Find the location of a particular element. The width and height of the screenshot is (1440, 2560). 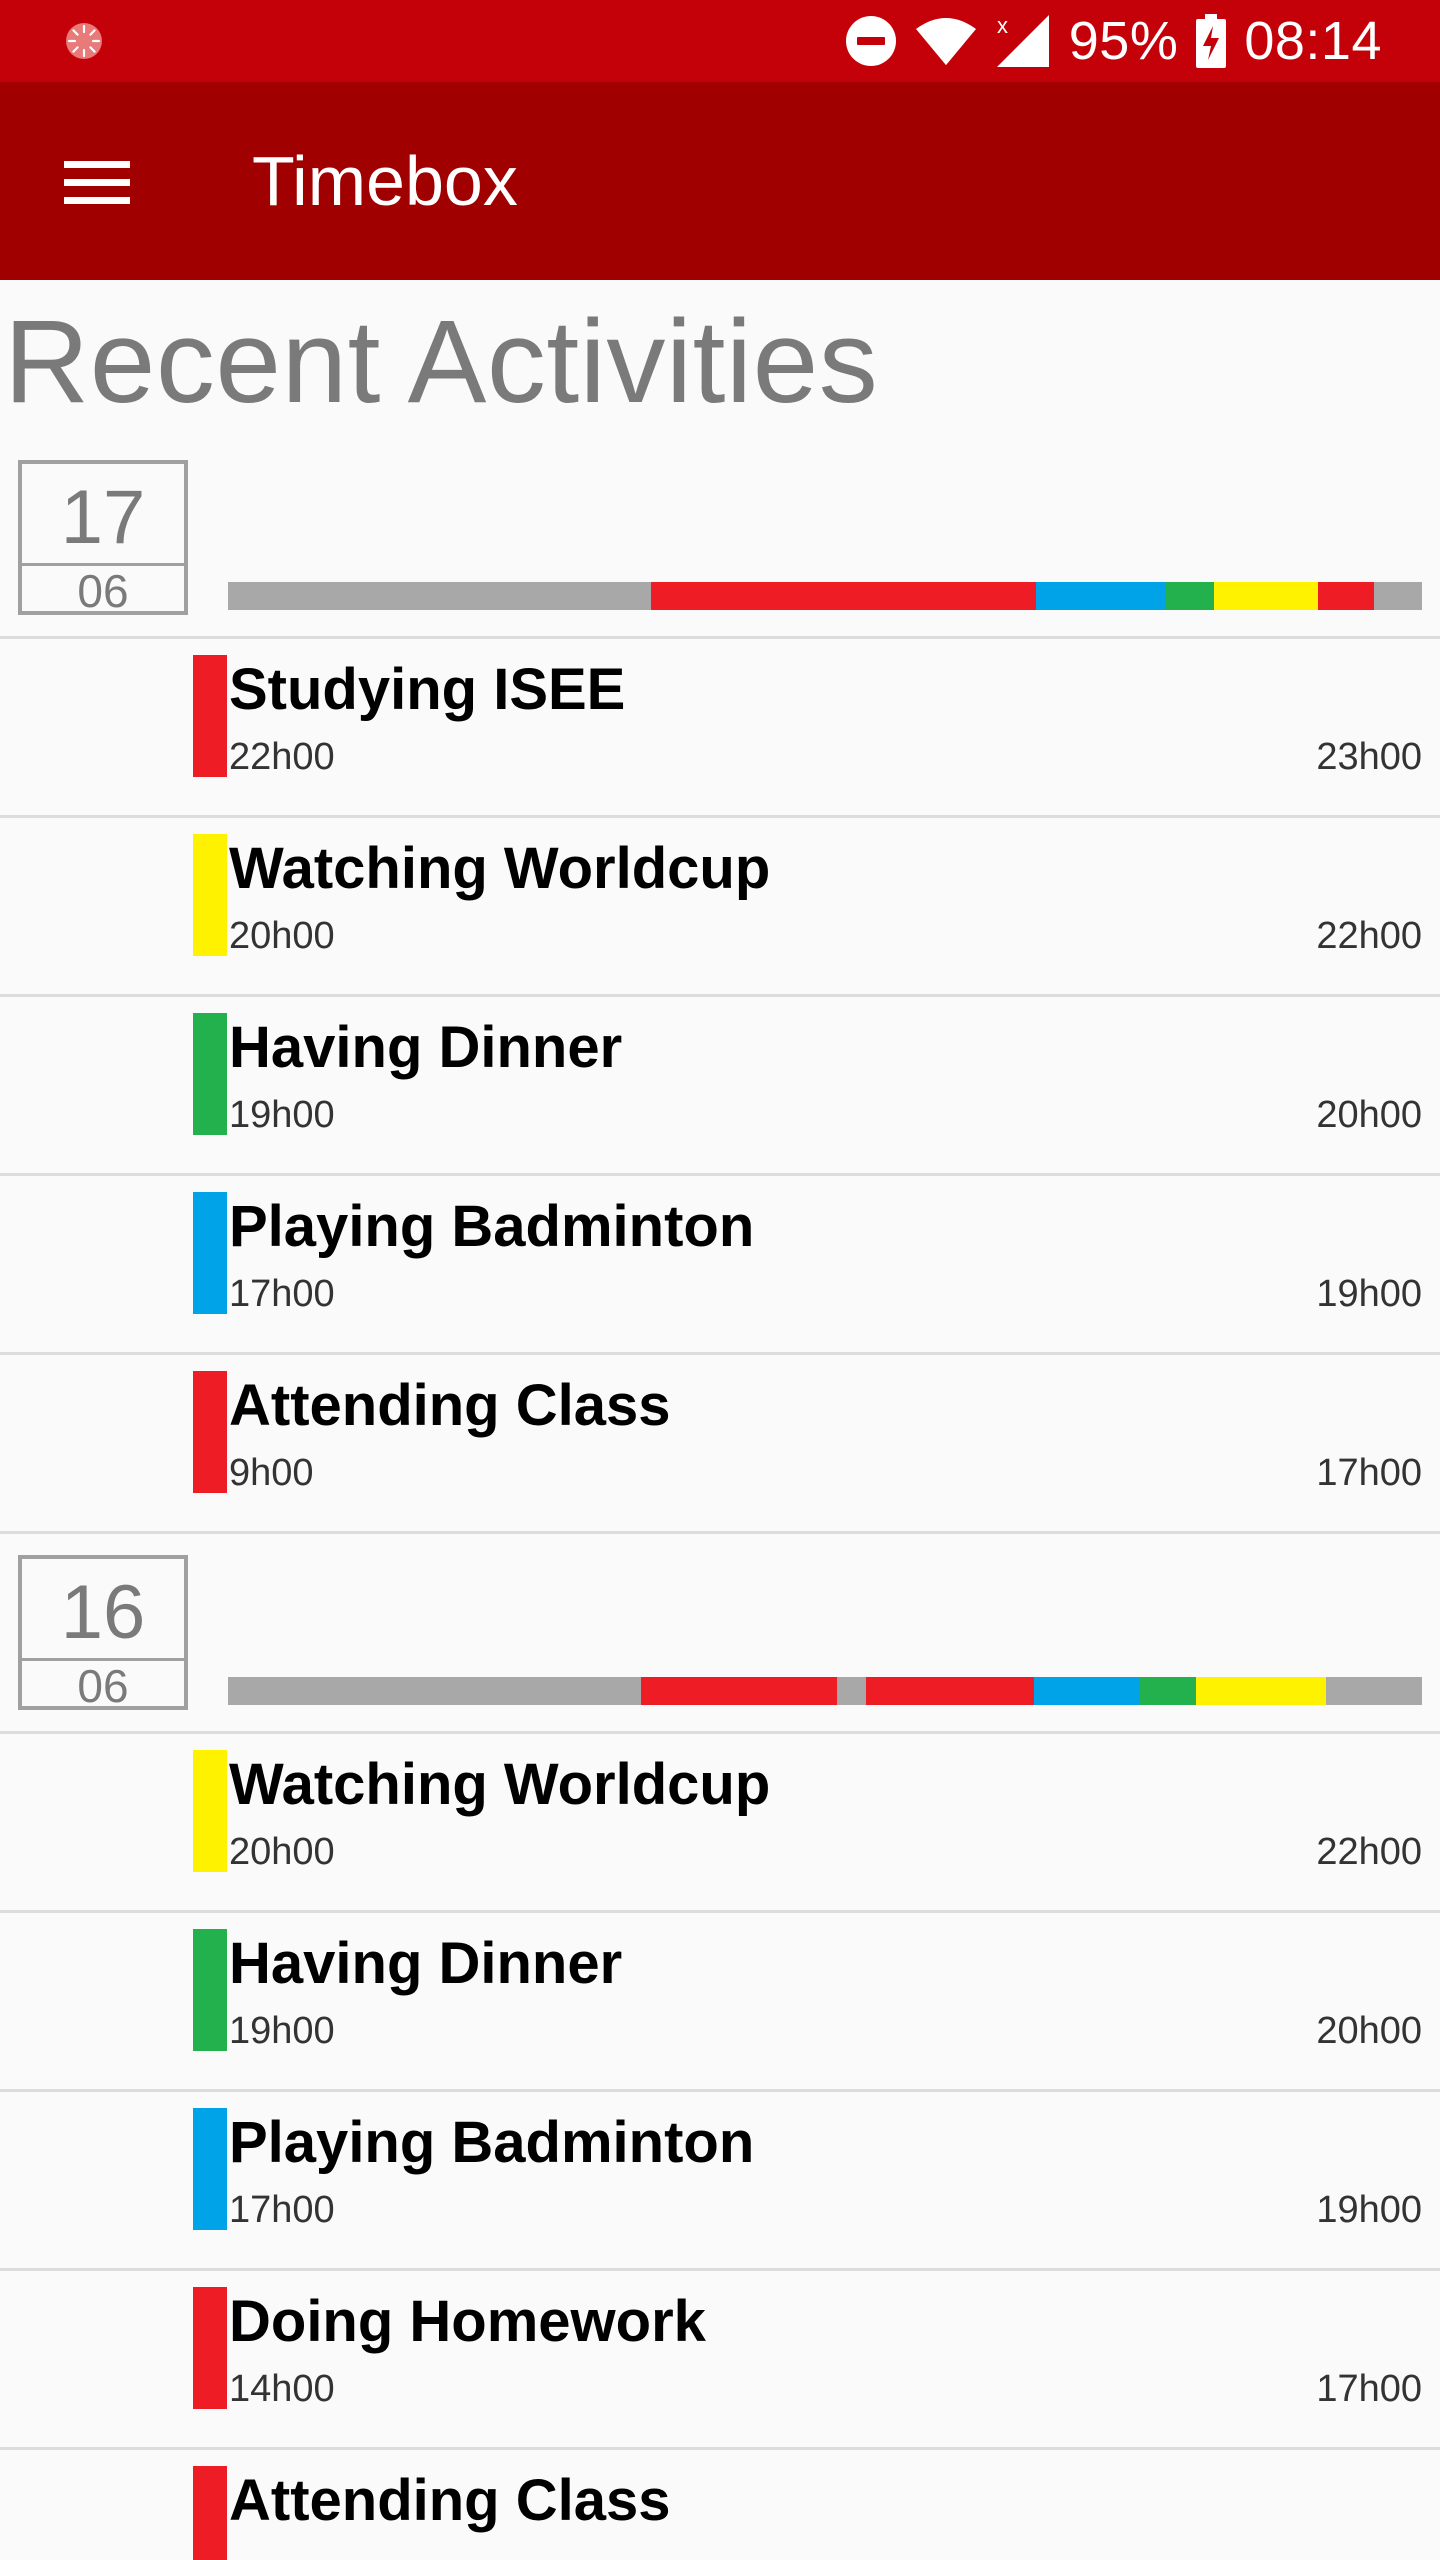

status-bar: x 95% 08:14 is located at coordinates (720, 41).